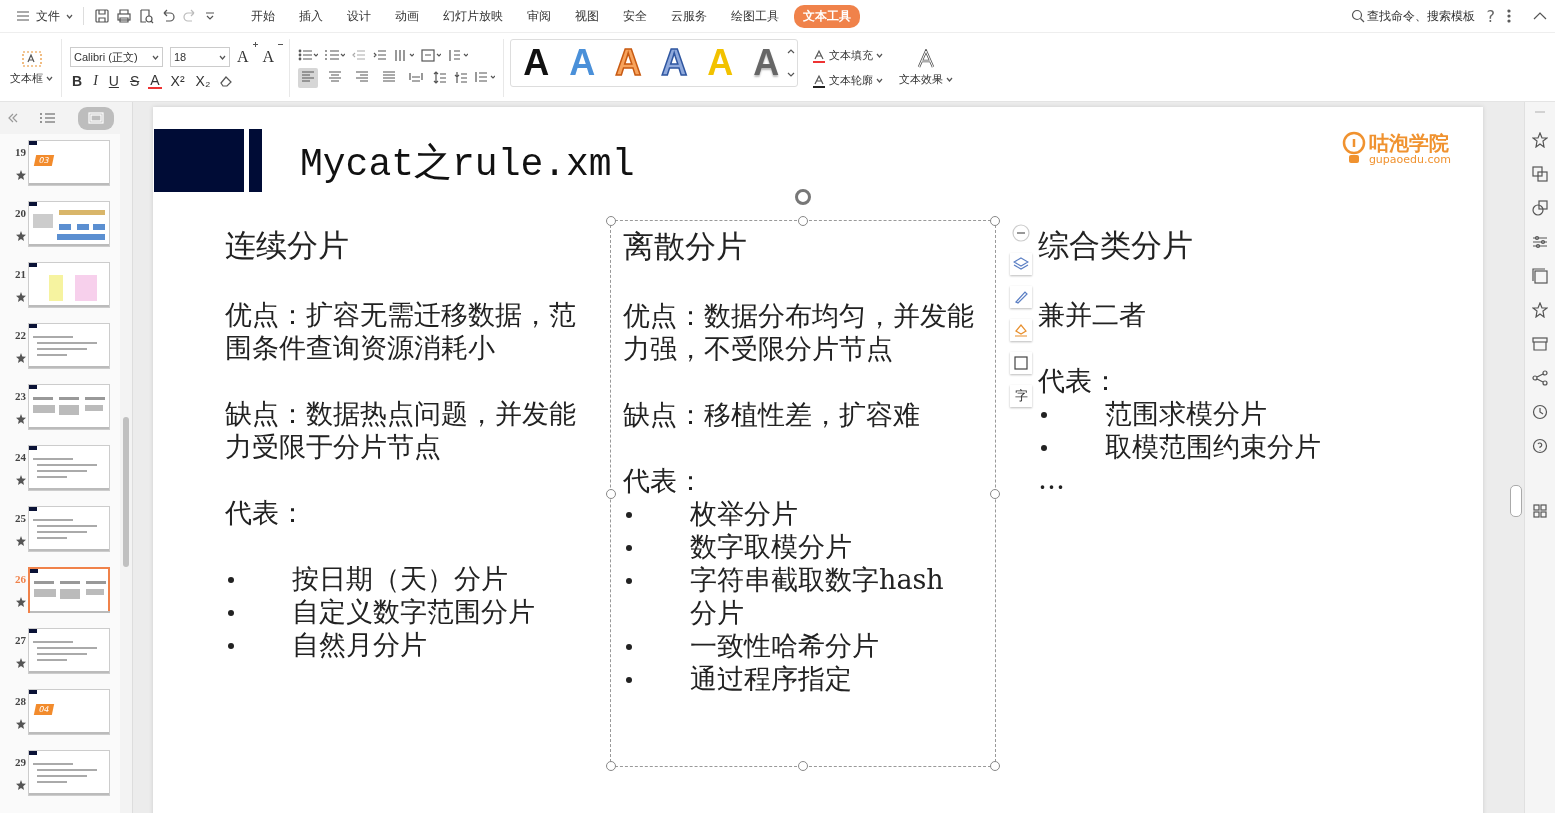 This screenshot has height=813, width=1555. What do you see at coordinates (210, 16) in the screenshot?
I see `customize-icon` at bounding box center [210, 16].